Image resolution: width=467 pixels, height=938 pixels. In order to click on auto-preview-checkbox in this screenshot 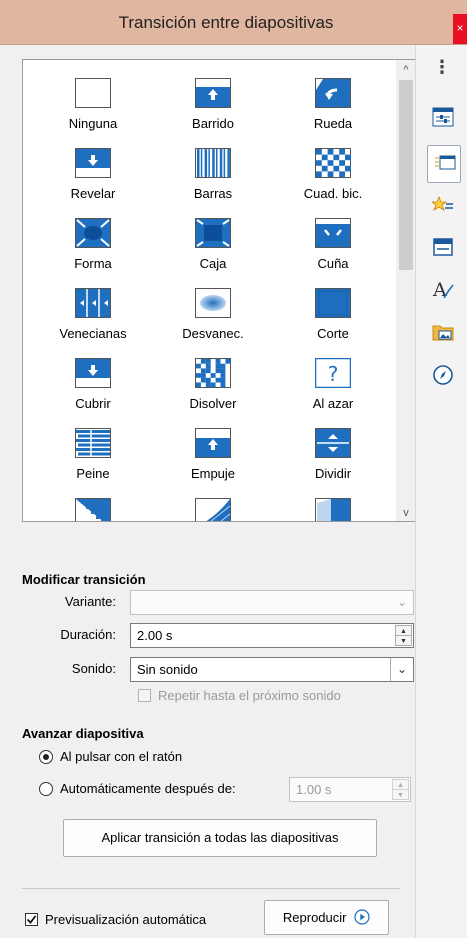, I will do `click(31, 919)`.